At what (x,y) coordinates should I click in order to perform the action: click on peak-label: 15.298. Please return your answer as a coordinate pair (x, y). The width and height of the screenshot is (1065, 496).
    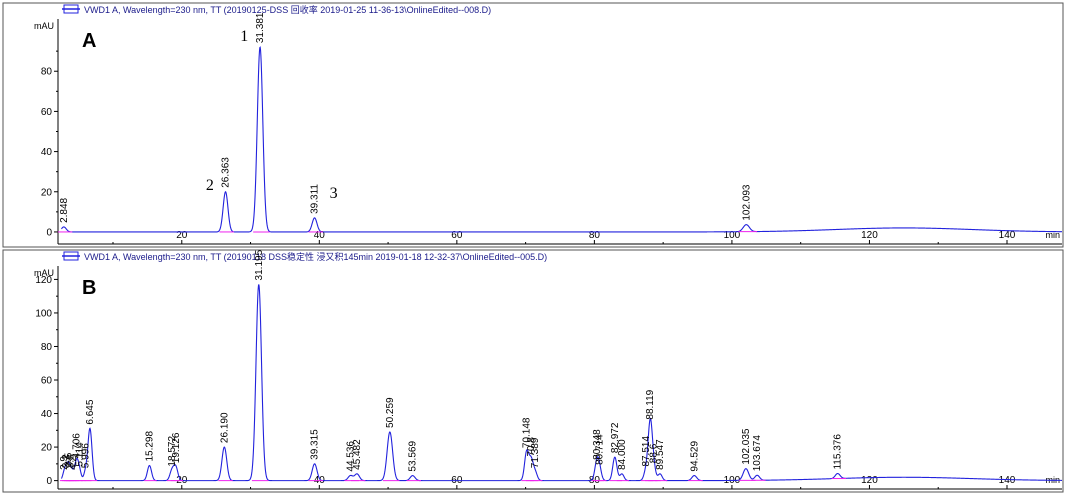
    Looking at the image, I should click on (149, 446).